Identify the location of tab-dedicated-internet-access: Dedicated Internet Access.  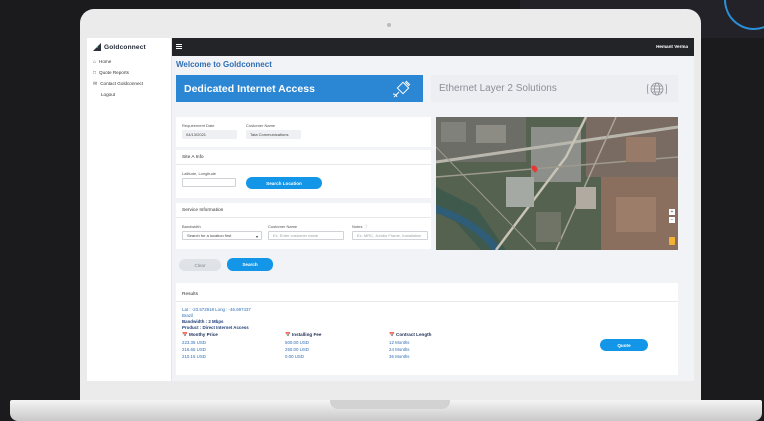
(299, 88).